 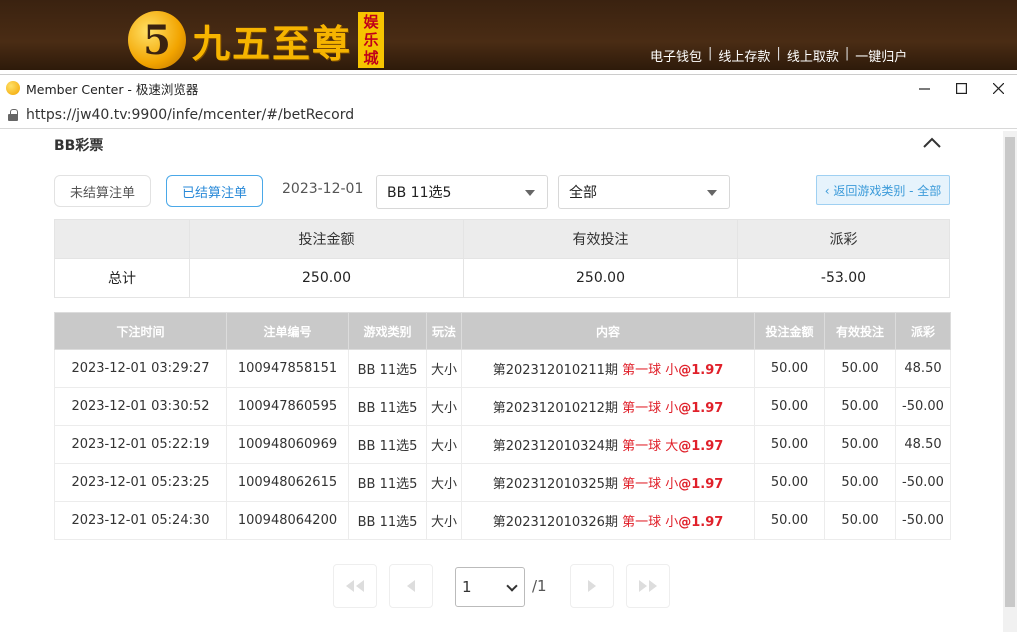 What do you see at coordinates (539, 586) in the screenshot?
I see `page-total: /1` at bounding box center [539, 586].